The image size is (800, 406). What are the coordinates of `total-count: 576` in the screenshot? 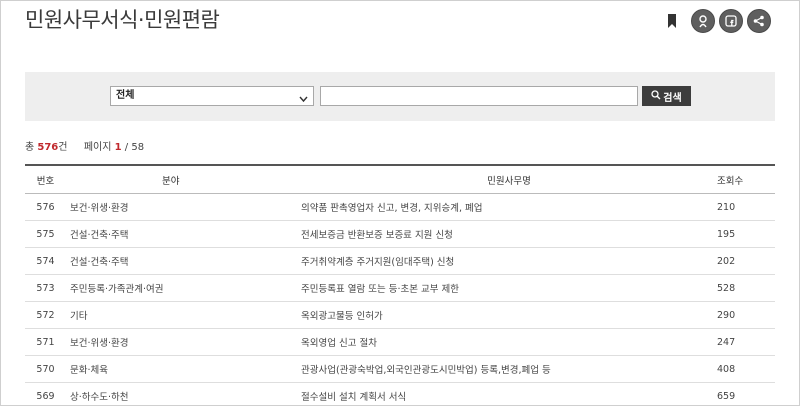 It's located at (48, 147).